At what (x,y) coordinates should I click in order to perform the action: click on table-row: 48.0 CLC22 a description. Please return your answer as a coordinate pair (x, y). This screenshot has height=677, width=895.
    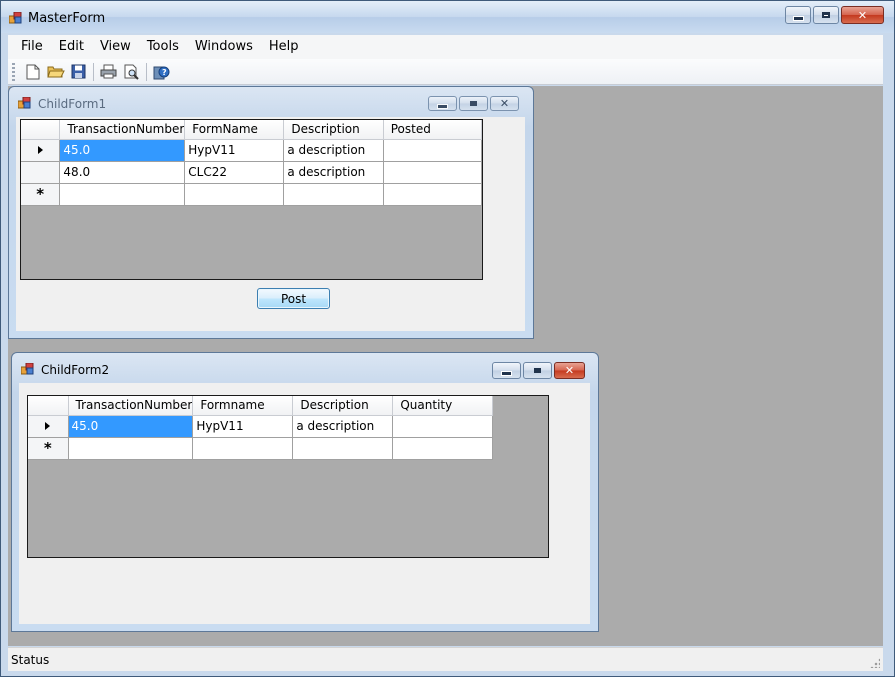
    Looking at the image, I should click on (252, 172).